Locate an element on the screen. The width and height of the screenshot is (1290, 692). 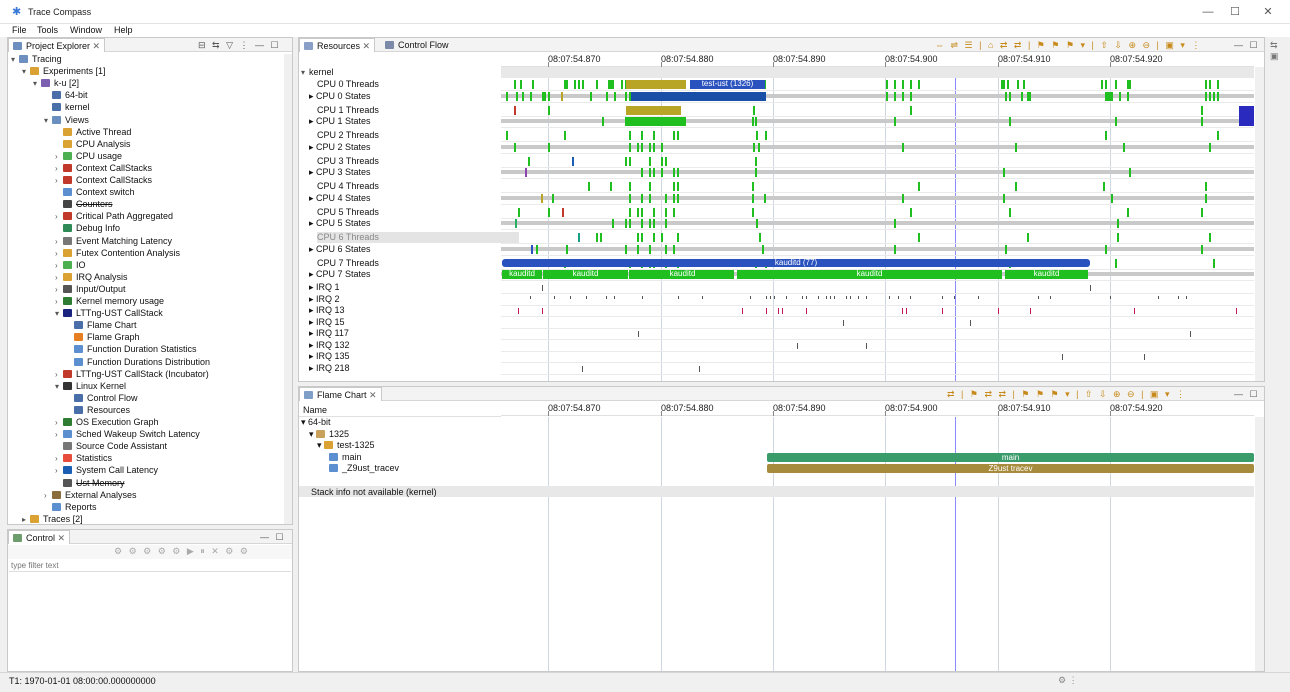
resource-row: ▸ CPU 5 States is located at coordinates (409, 223).